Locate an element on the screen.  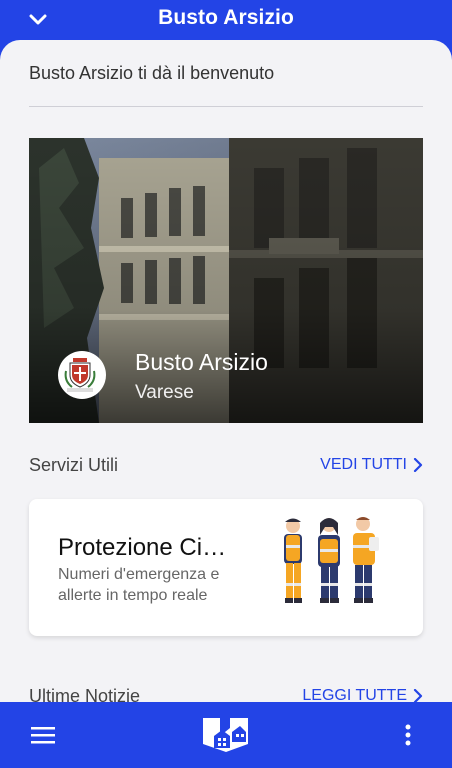
hero-province: Varese is located at coordinates (164, 392).